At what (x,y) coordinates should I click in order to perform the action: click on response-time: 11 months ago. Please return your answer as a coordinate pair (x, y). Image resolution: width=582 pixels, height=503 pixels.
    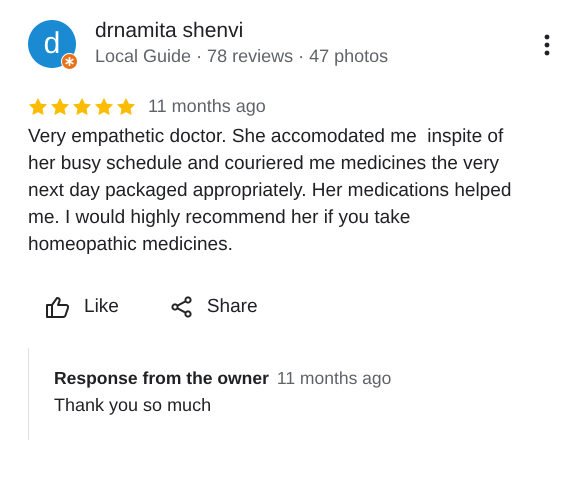
    Looking at the image, I should click on (334, 378).